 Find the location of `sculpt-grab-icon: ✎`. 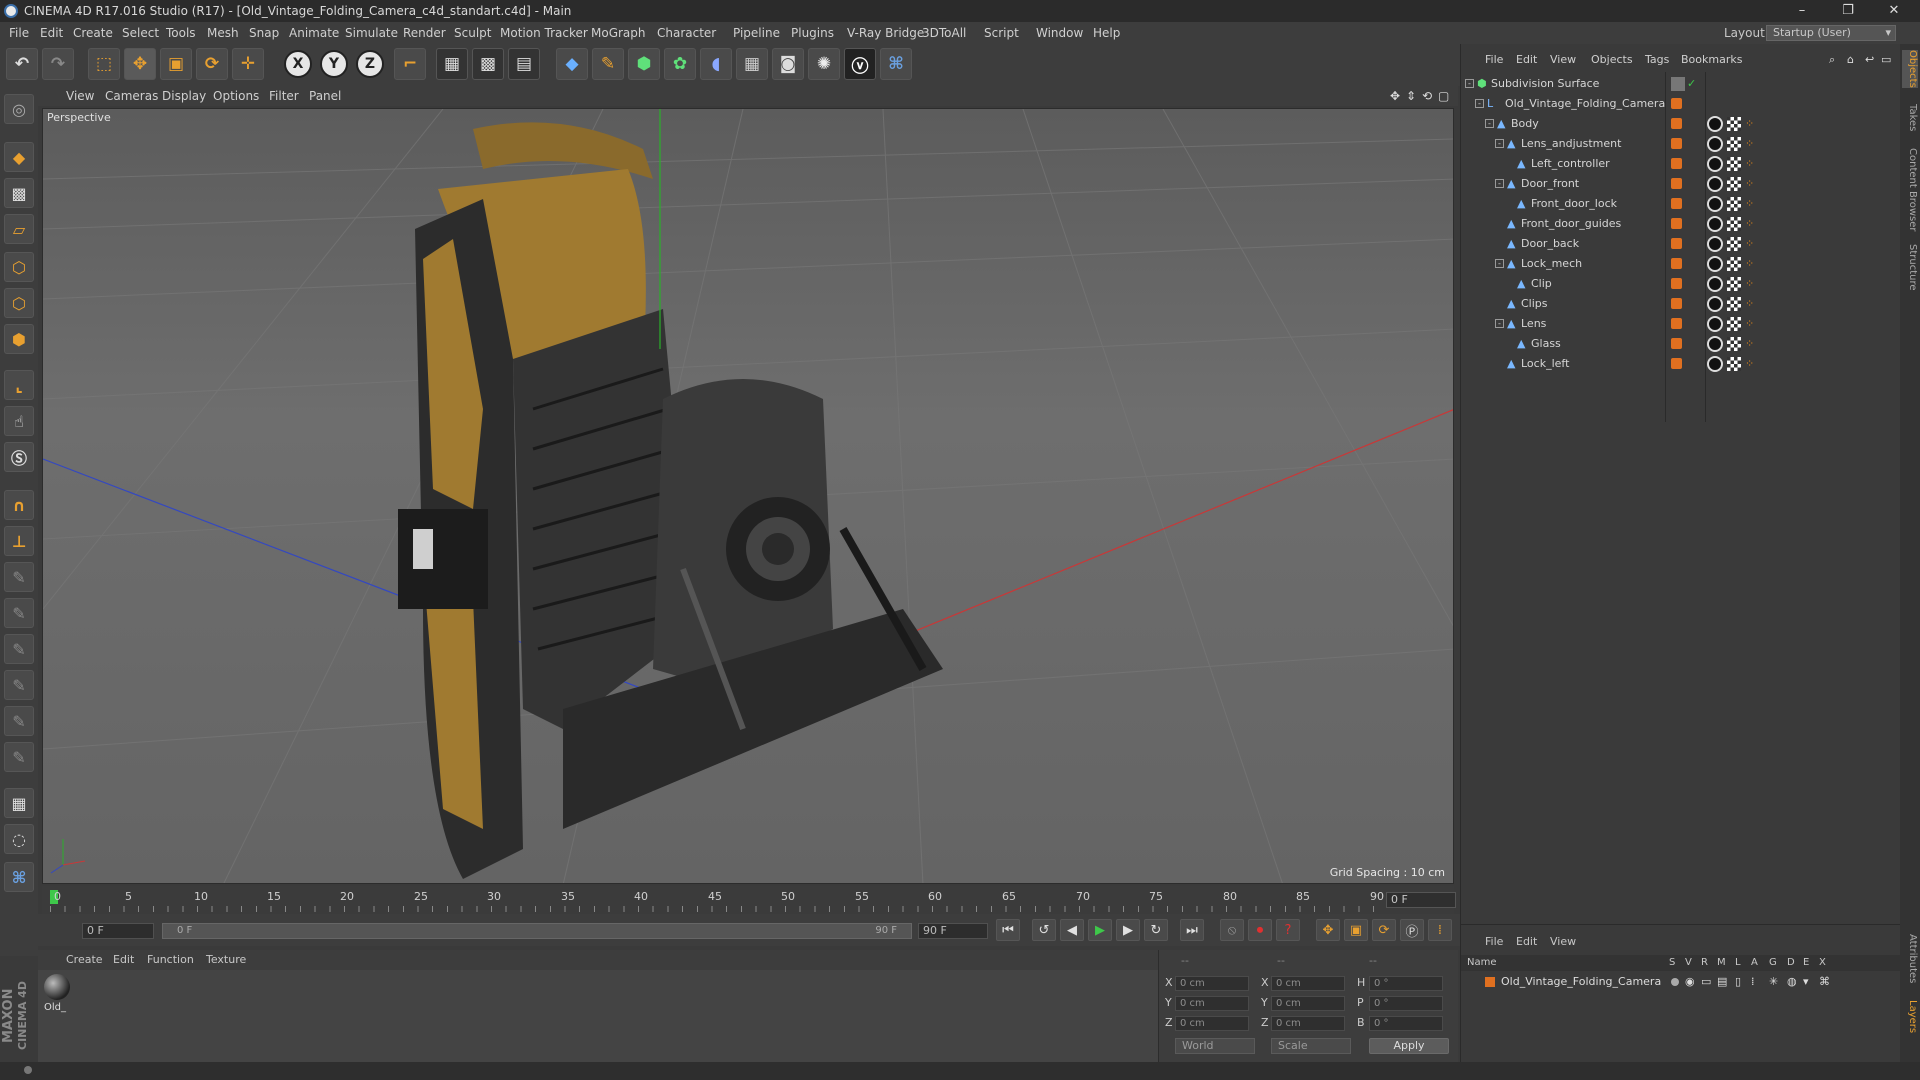

sculpt-grab-icon: ✎ is located at coordinates (19, 757).